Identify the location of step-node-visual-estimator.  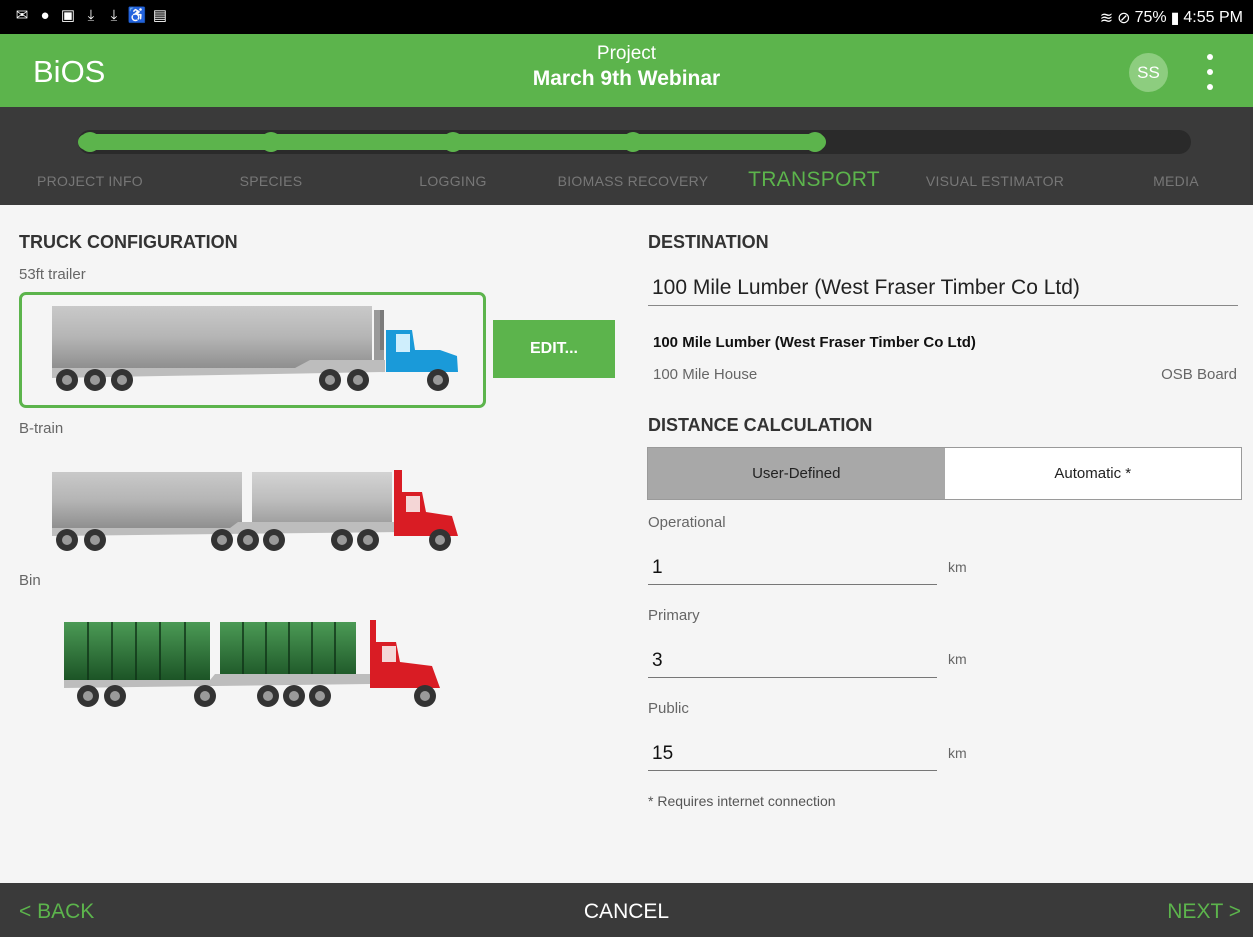
(995, 142).